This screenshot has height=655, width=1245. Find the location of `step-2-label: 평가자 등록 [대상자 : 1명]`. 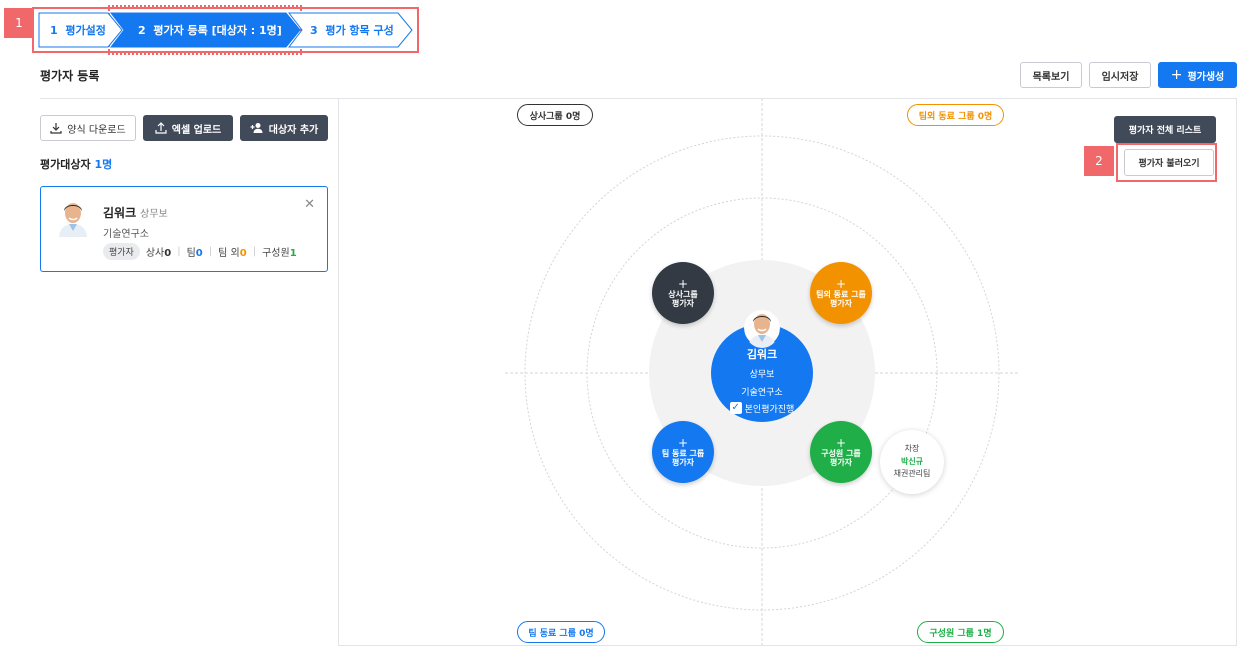

step-2-label: 평가자 등록 [대상자 : 1명] is located at coordinates (217, 30).